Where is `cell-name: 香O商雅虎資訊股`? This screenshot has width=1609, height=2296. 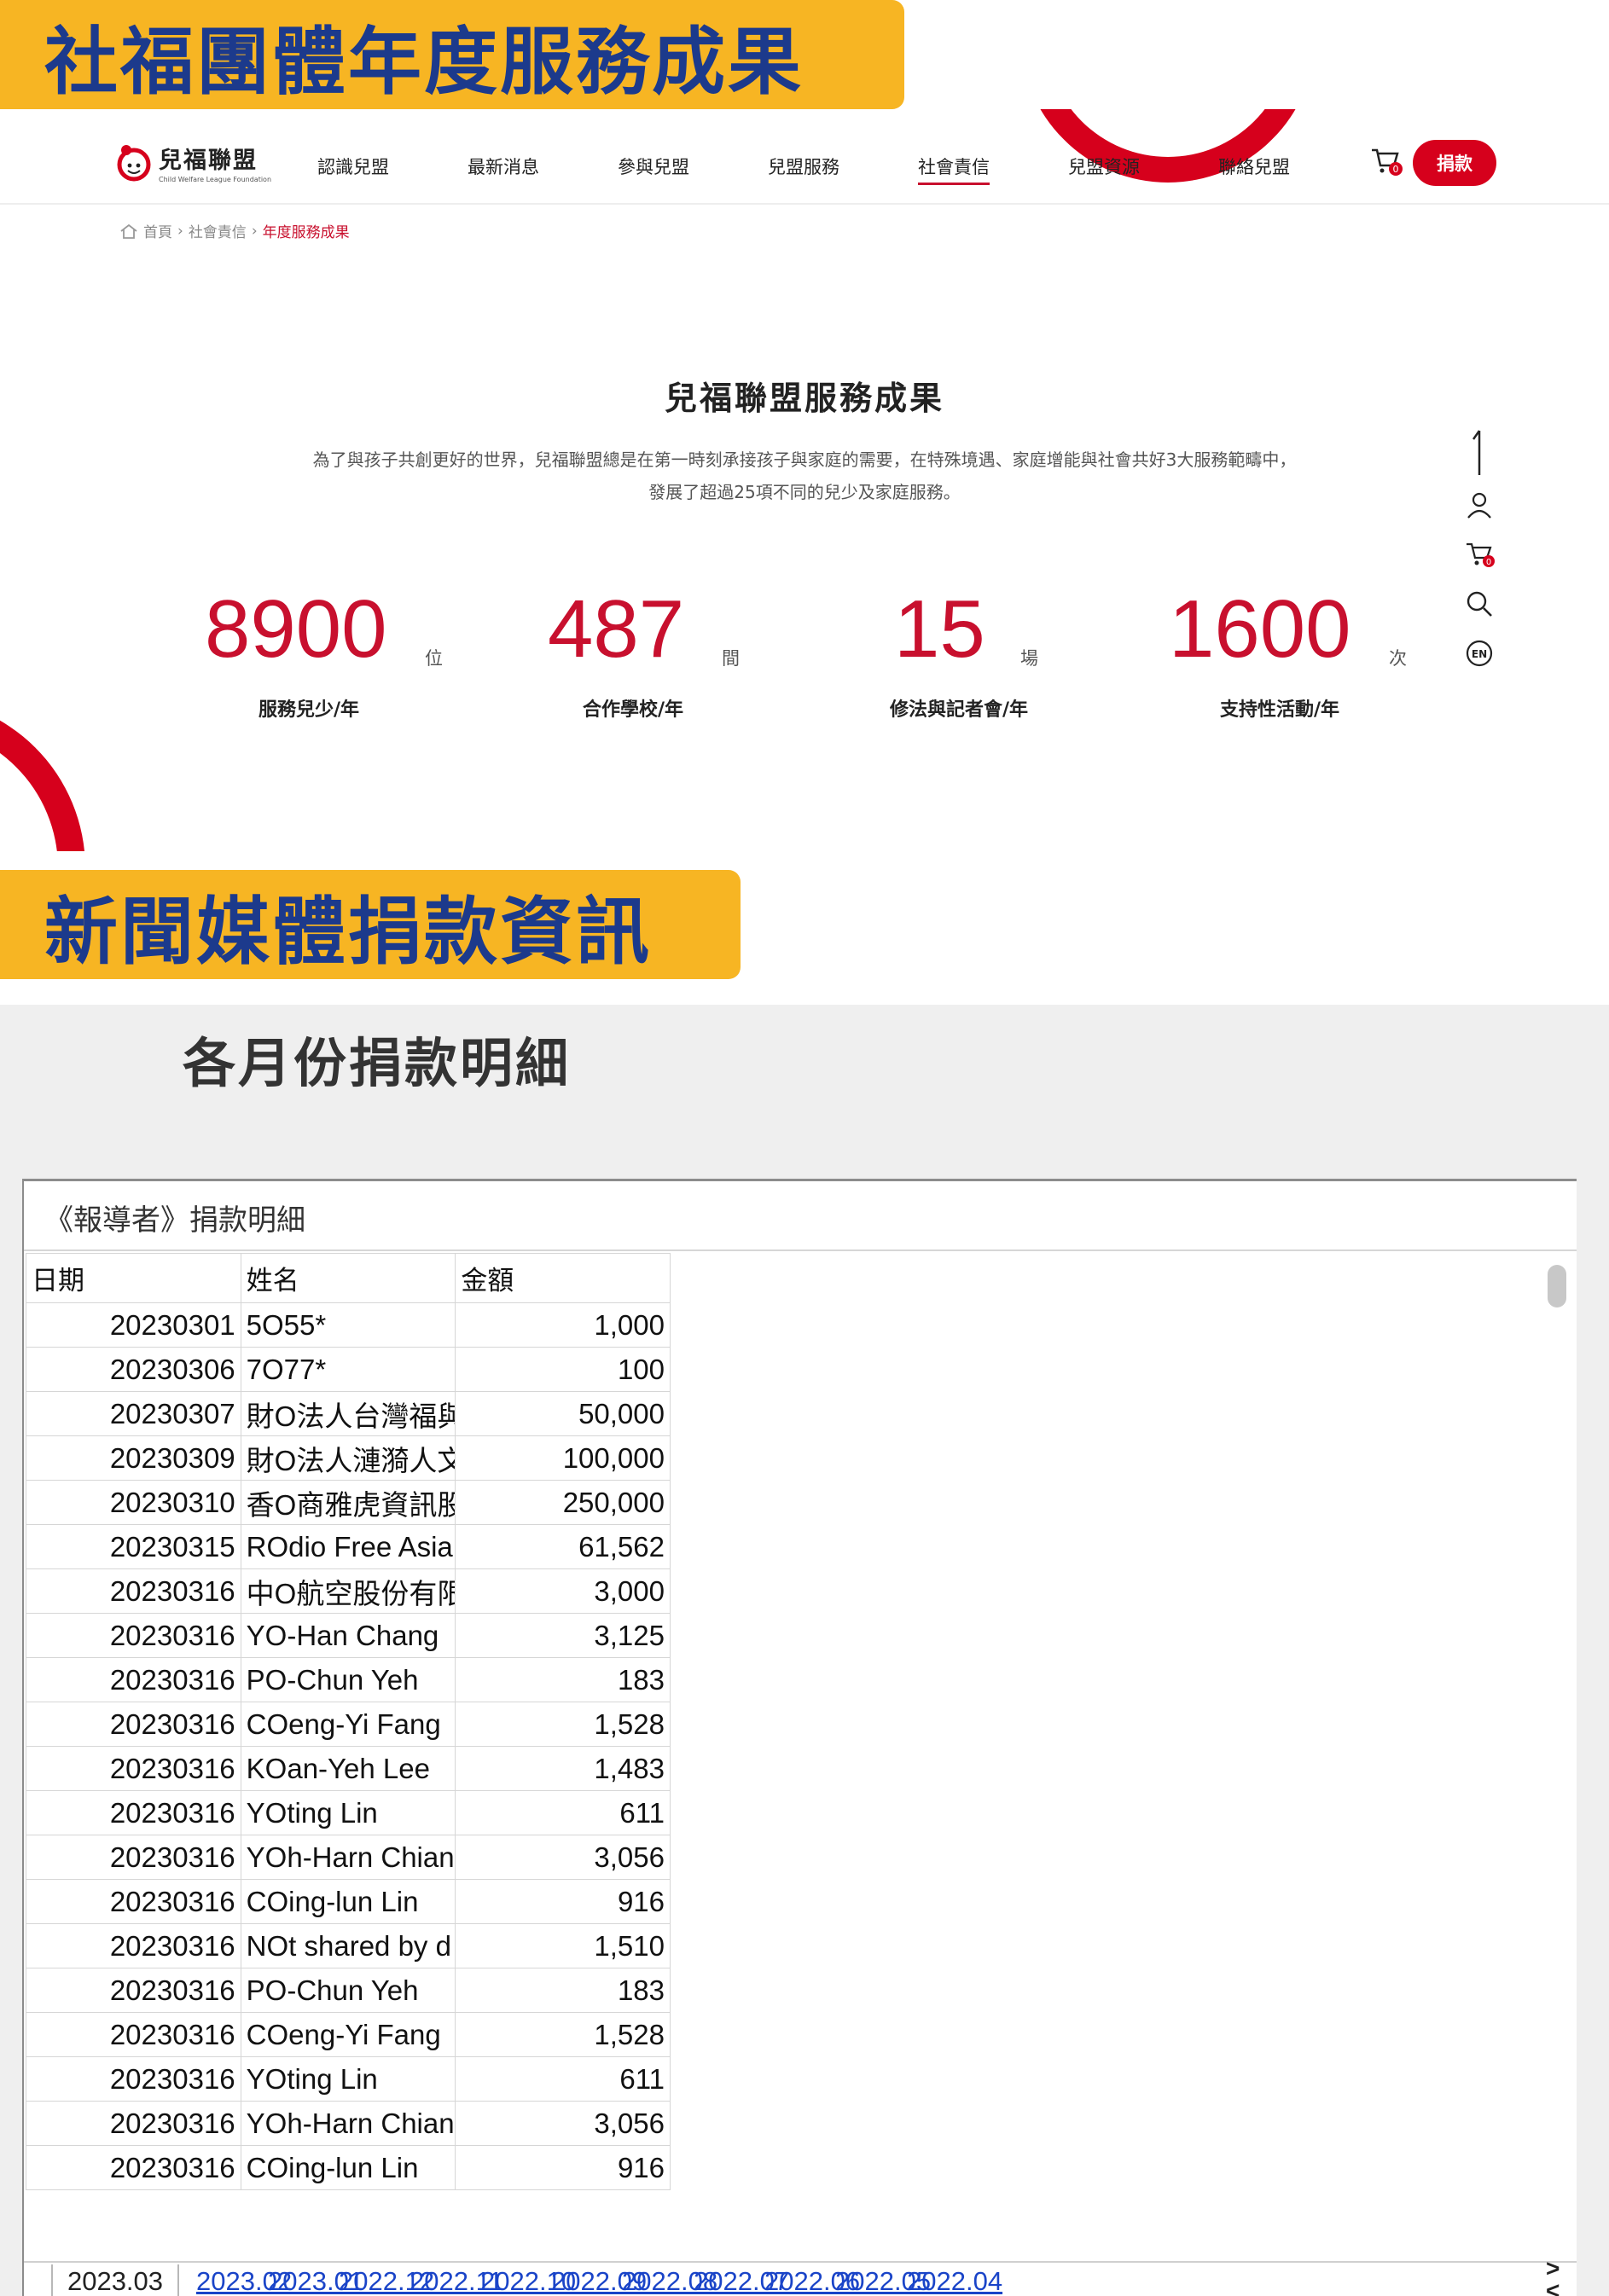
cell-name: 香O商雅虎資訊股 is located at coordinates (348, 1502).